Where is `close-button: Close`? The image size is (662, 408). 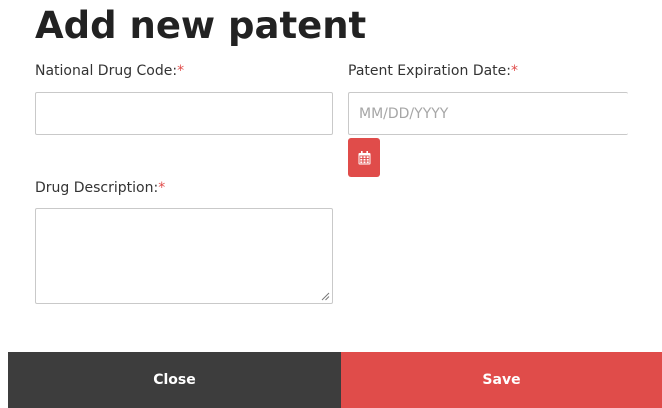 close-button: Close is located at coordinates (174, 380).